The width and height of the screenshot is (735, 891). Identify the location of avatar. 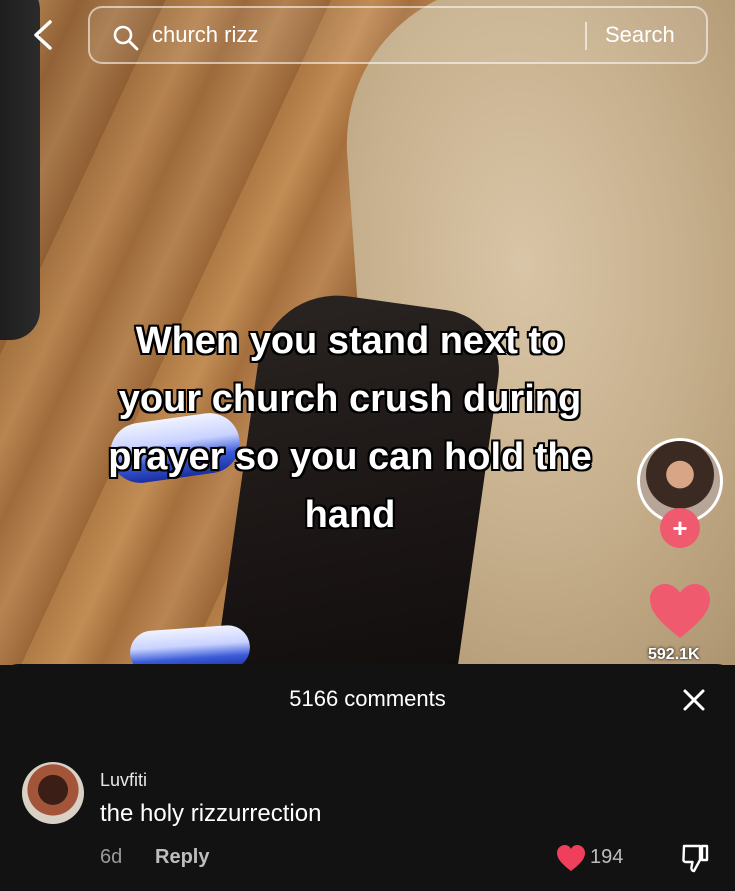
(53, 793).